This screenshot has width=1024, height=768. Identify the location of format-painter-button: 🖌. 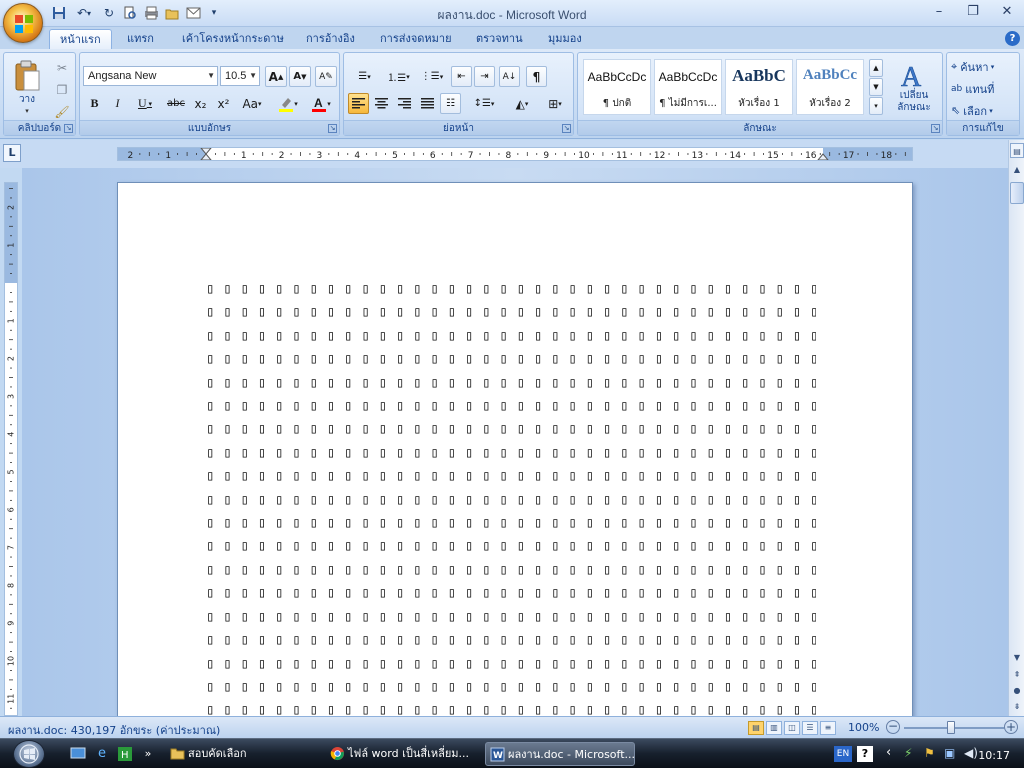
(62, 111).